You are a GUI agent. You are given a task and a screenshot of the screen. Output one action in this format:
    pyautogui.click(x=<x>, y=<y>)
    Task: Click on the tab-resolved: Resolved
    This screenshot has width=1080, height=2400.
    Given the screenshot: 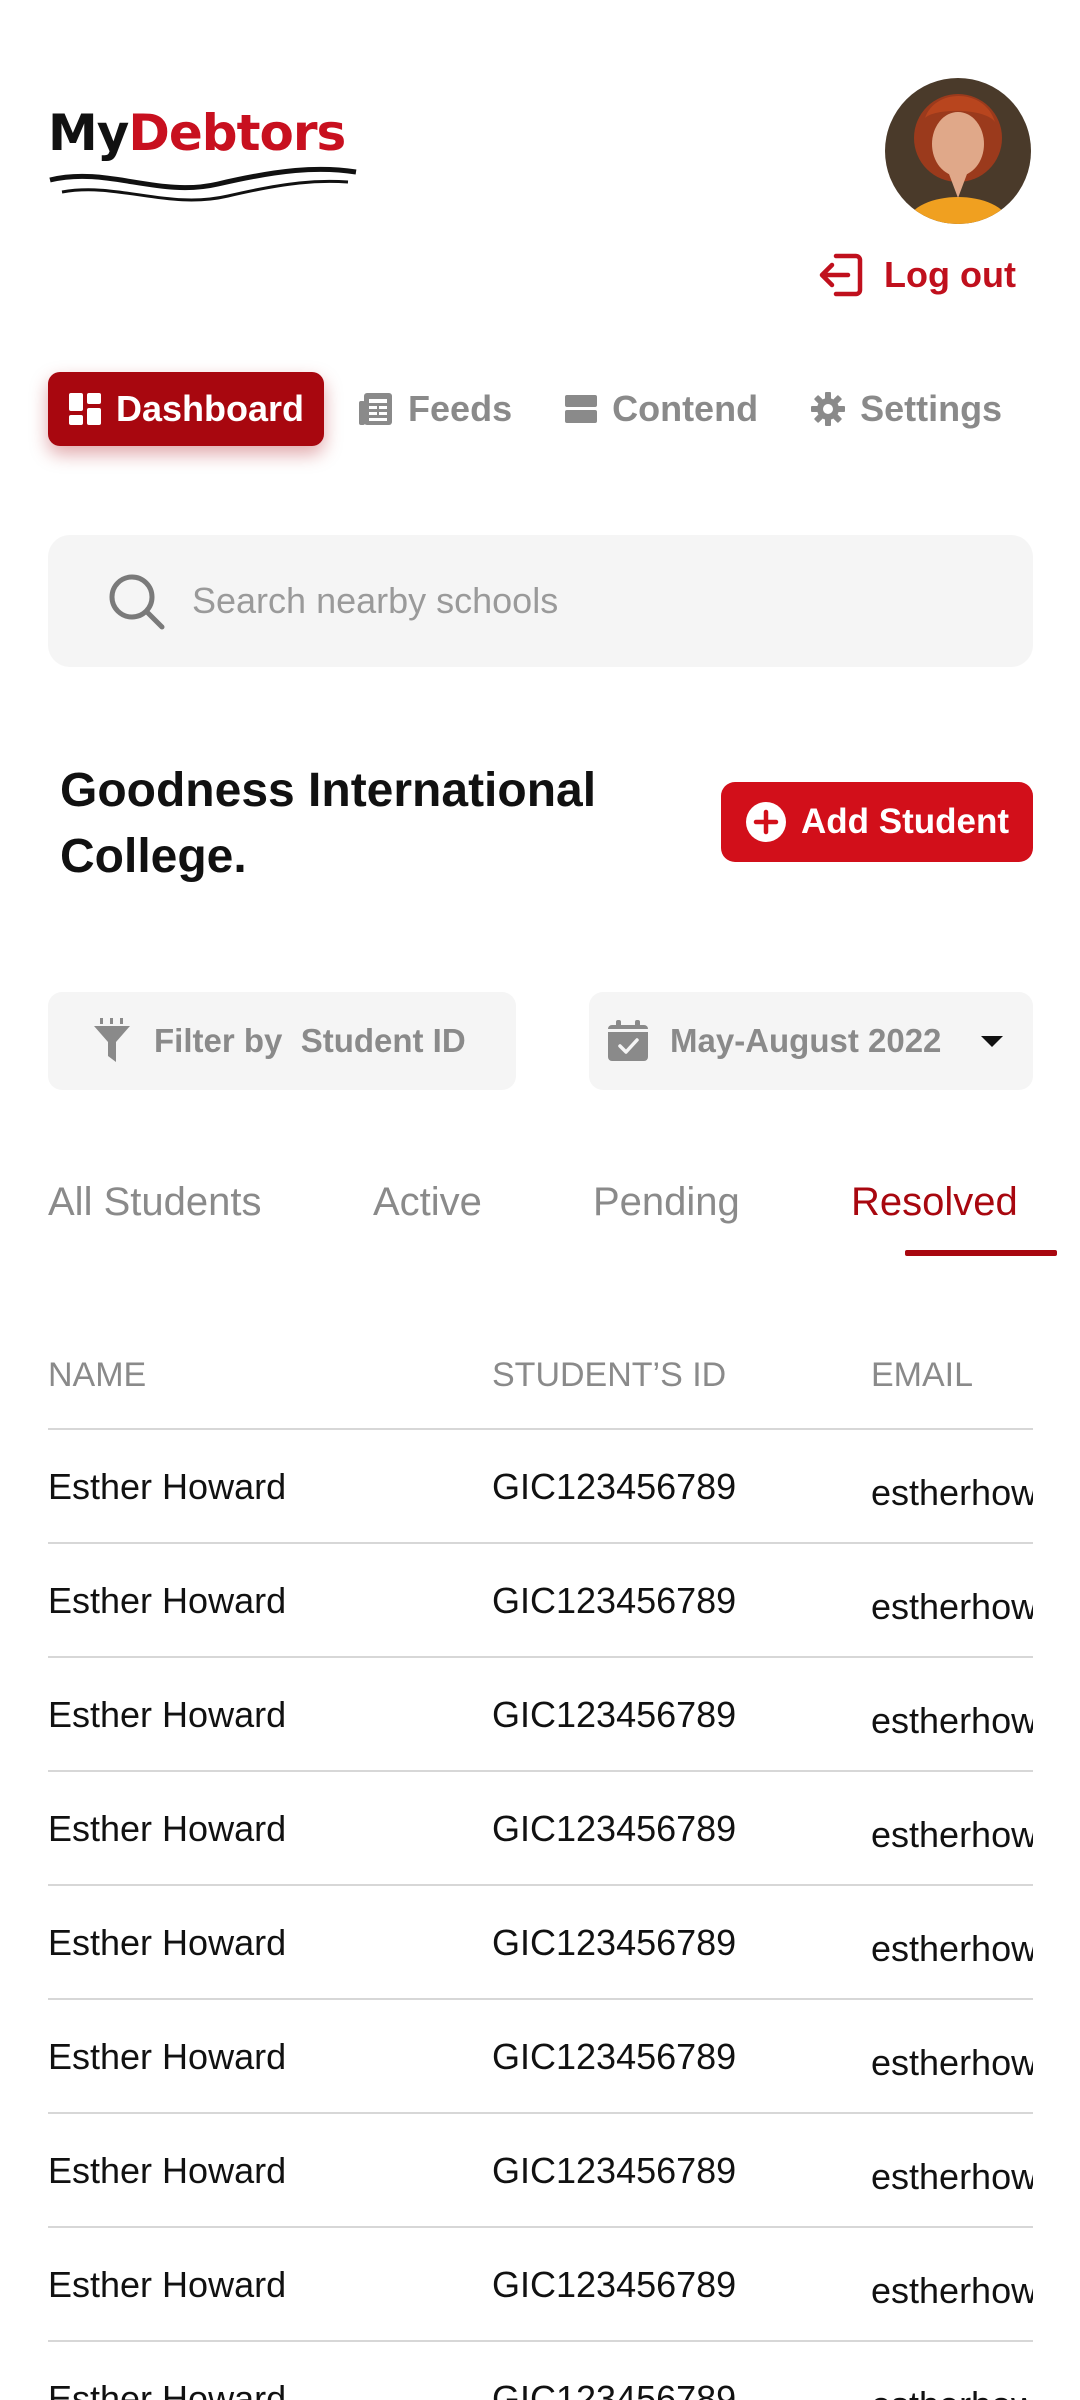 What is the action you would take?
    pyautogui.click(x=934, y=1202)
    